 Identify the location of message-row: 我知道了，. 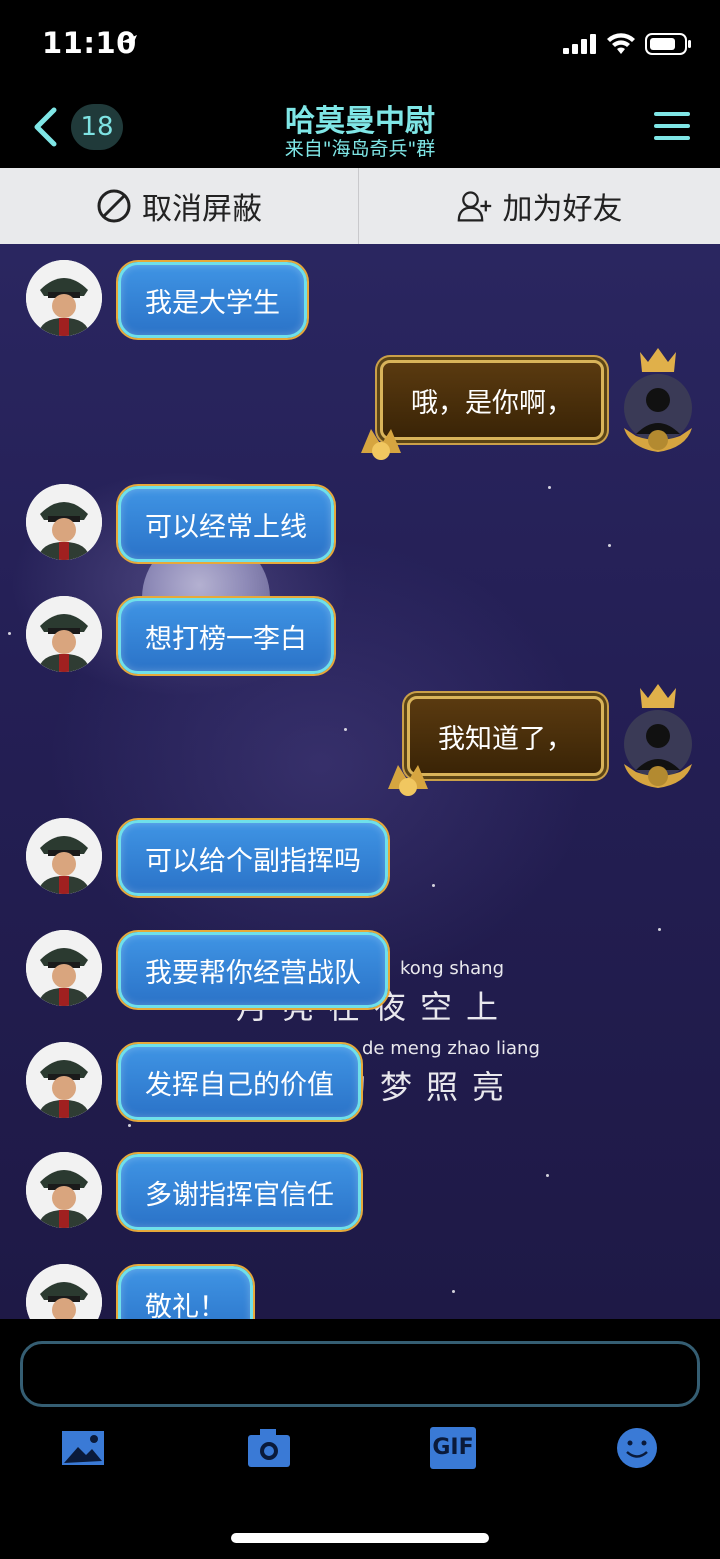
(543, 738).